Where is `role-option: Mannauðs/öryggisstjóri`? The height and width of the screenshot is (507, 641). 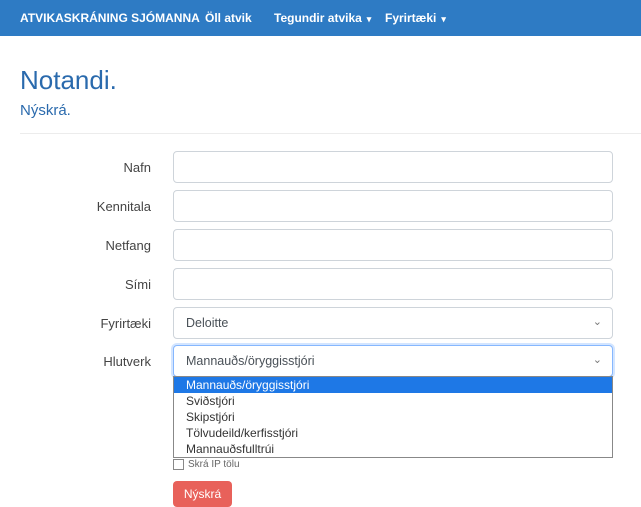 role-option: Mannauðs/öryggisstjóri is located at coordinates (393, 385).